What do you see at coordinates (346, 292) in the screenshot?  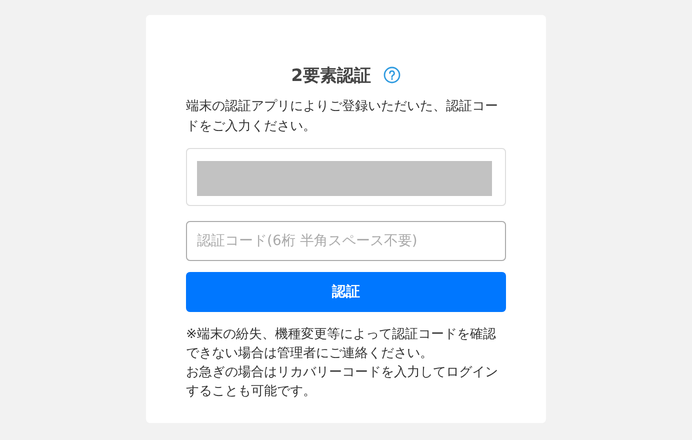 I see `verify-button: 認証` at bounding box center [346, 292].